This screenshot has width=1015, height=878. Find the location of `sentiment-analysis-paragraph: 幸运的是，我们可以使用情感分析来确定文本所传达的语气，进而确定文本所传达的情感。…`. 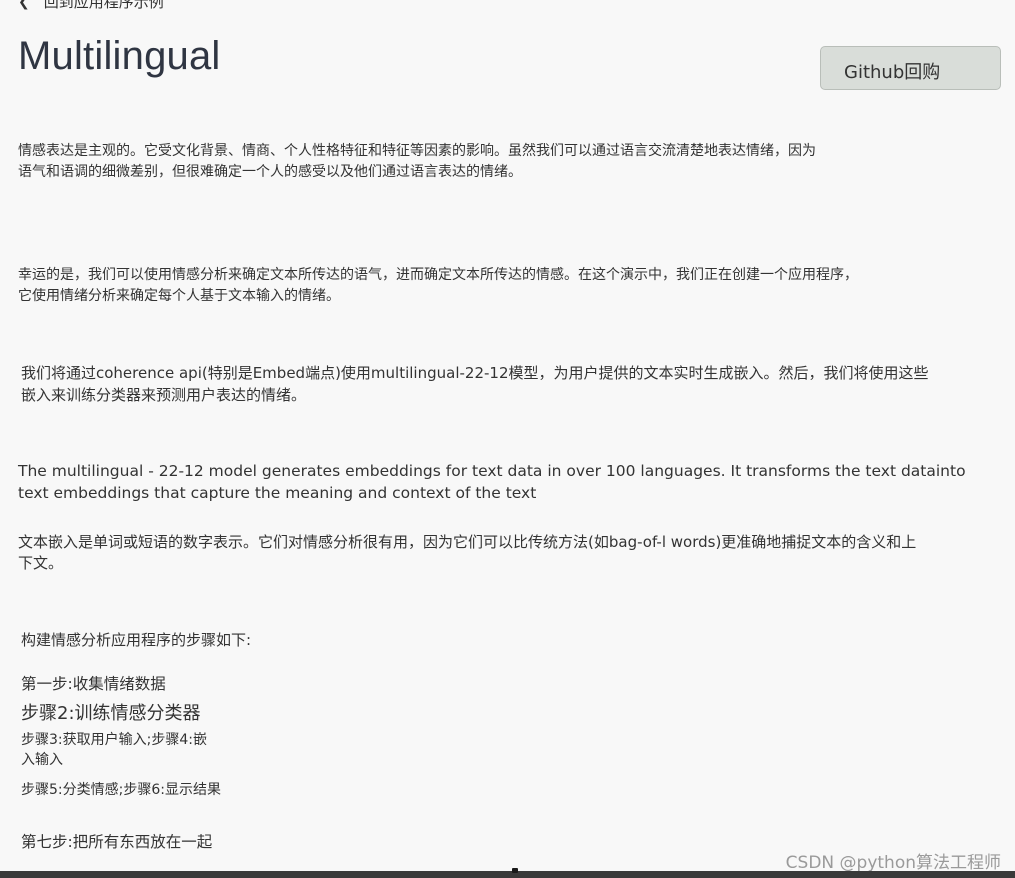

sentiment-analysis-paragraph: 幸运的是，我们可以使用情感分析来确定文本所传达的语气，进而确定文本所传达的情感。… is located at coordinates (438, 285).